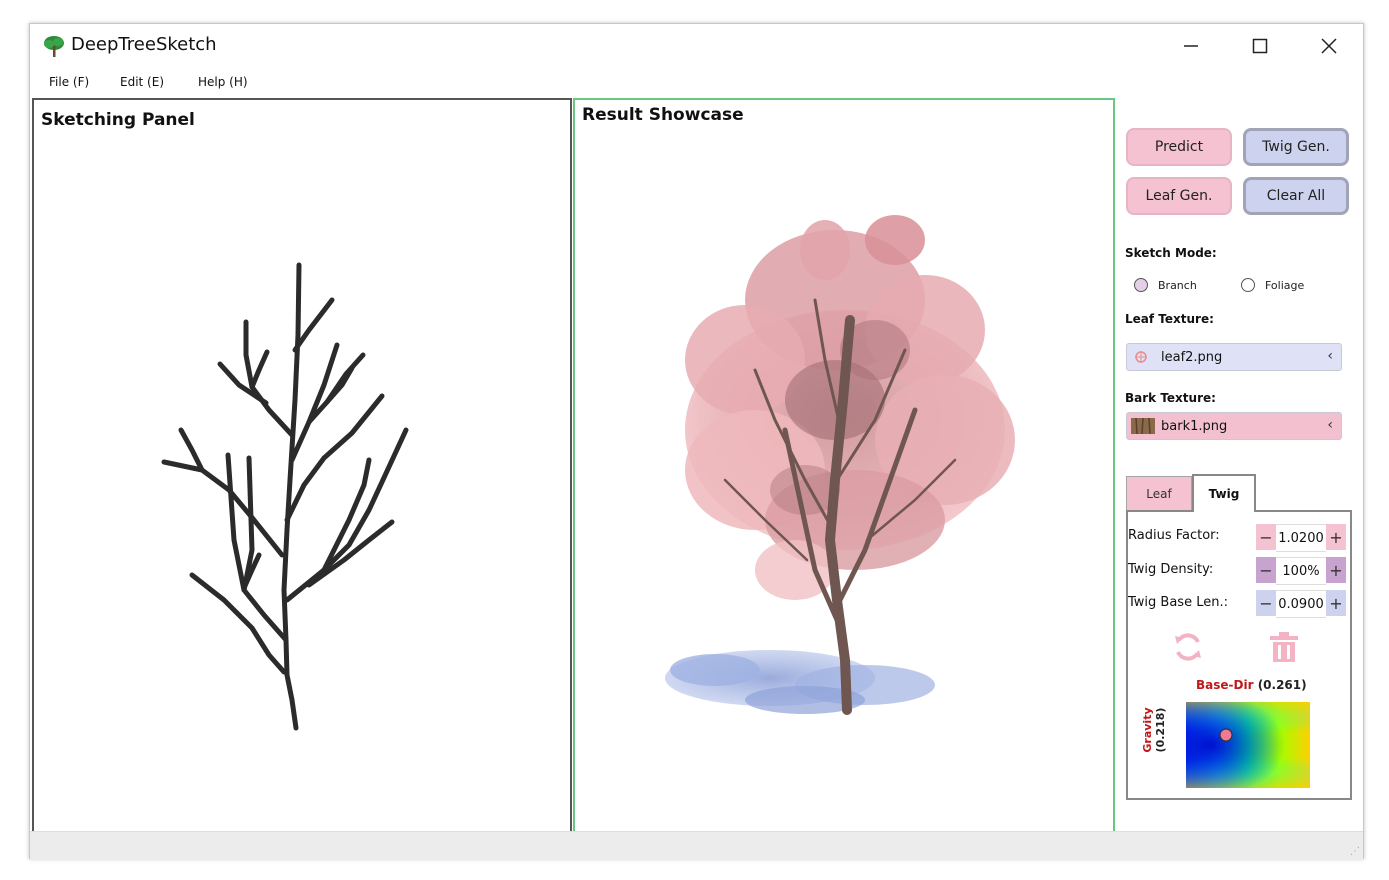  Describe the element at coordinates (142, 82) in the screenshot. I see `menu-edit: Edit (E)` at that location.